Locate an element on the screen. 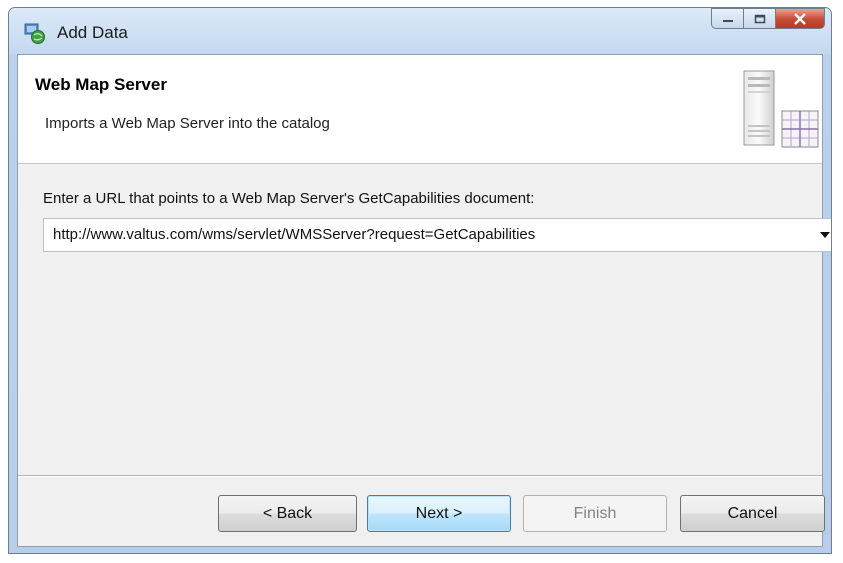 Image resolution: width=843 pixels, height=563 pixels. back-button: < Back is located at coordinates (287, 513).